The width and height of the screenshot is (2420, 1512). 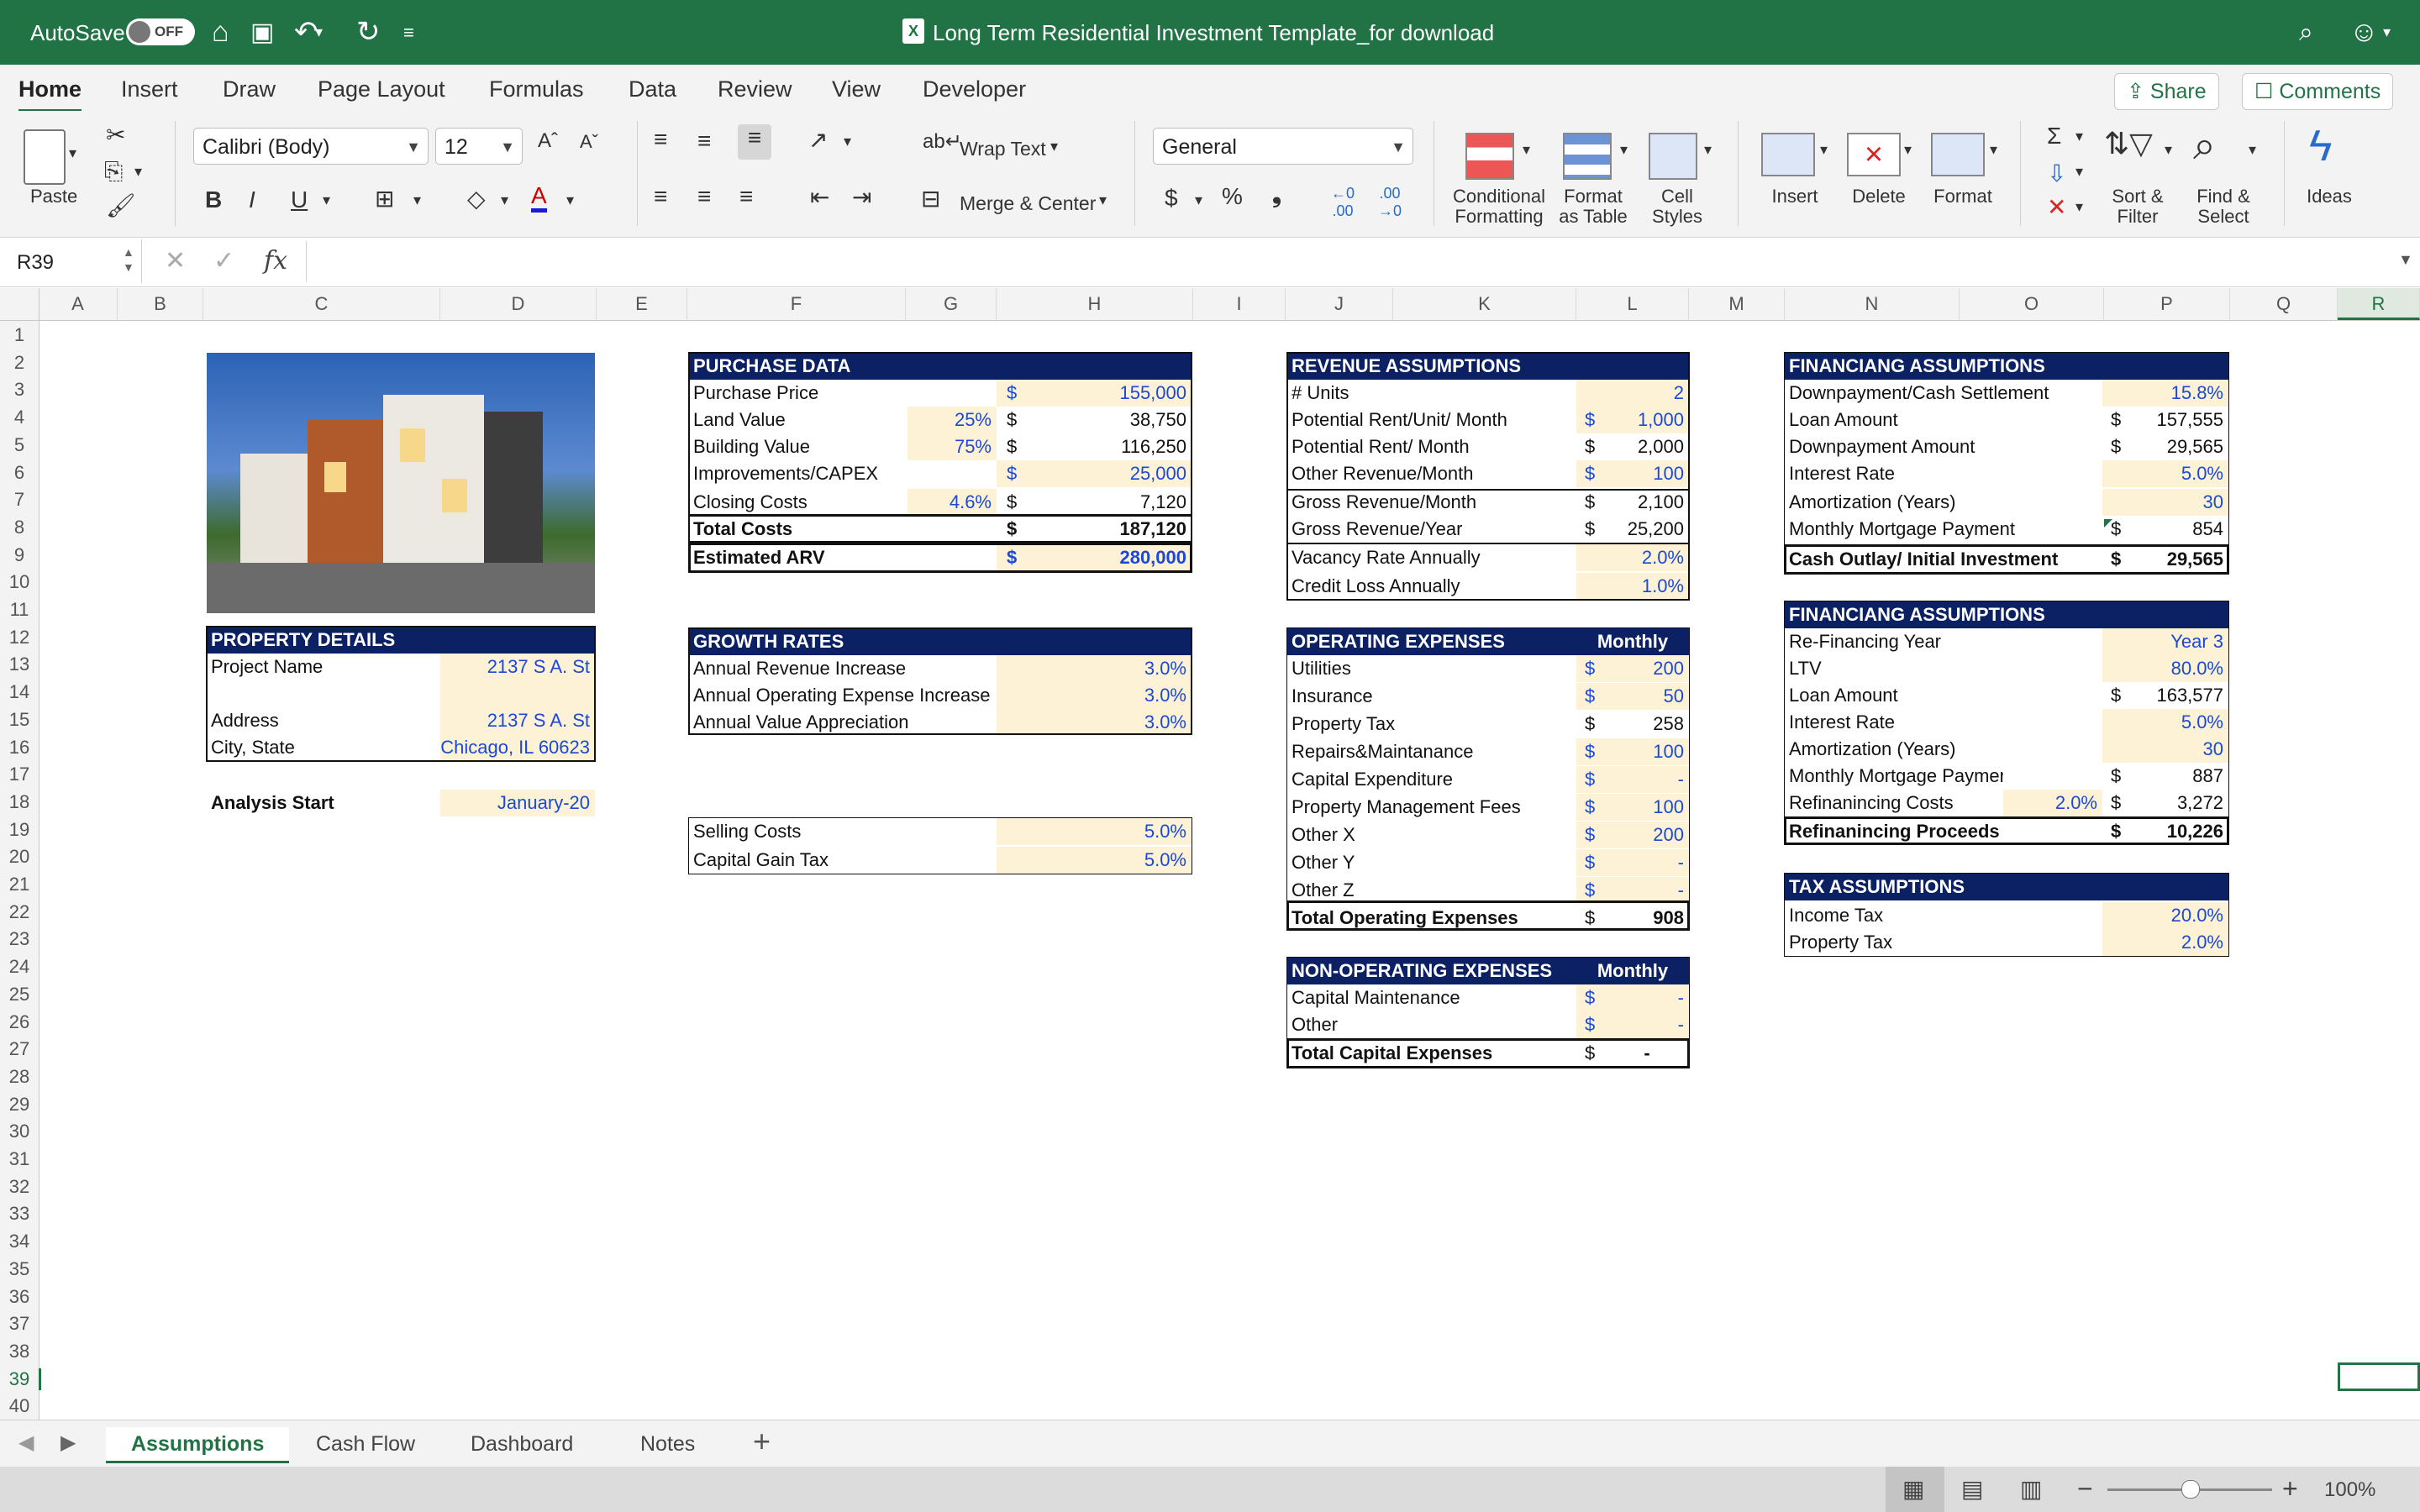 What do you see at coordinates (1993, 150) in the screenshot?
I see `format-cells-dropdown-icon: ▾` at bounding box center [1993, 150].